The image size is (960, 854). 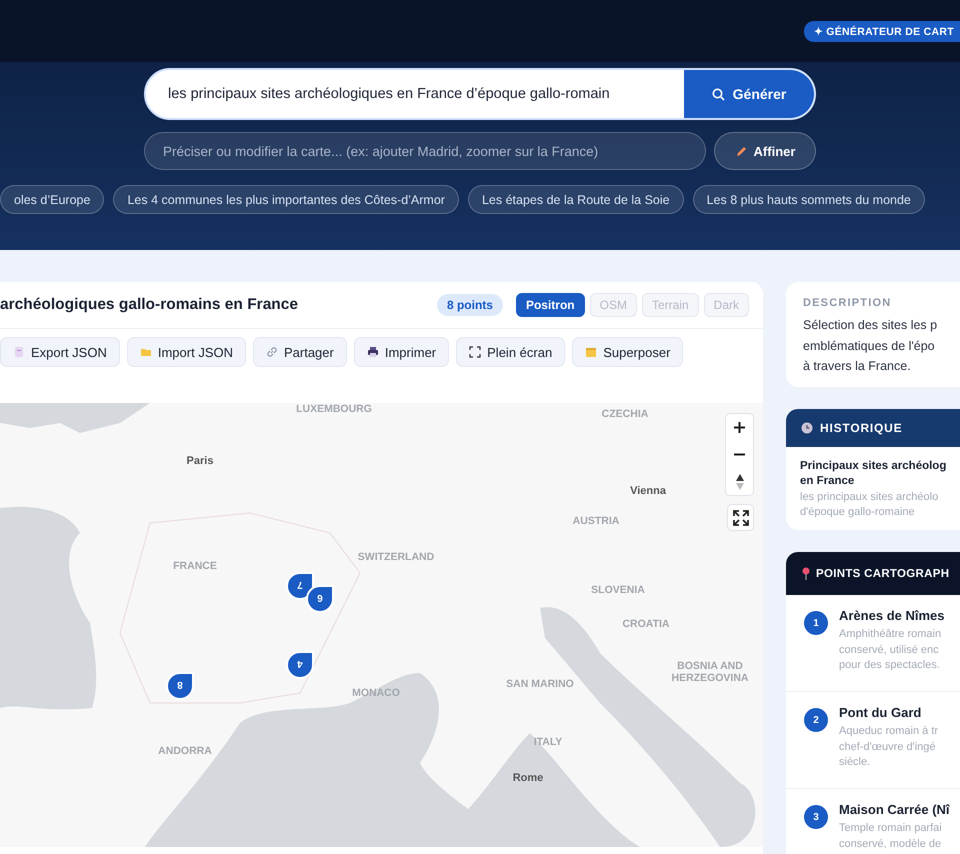 What do you see at coordinates (576, 199) in the screenshot?
I see `suggestion-chip: Les étapes de la Route de la Soie` at bounding box center [576, 199].